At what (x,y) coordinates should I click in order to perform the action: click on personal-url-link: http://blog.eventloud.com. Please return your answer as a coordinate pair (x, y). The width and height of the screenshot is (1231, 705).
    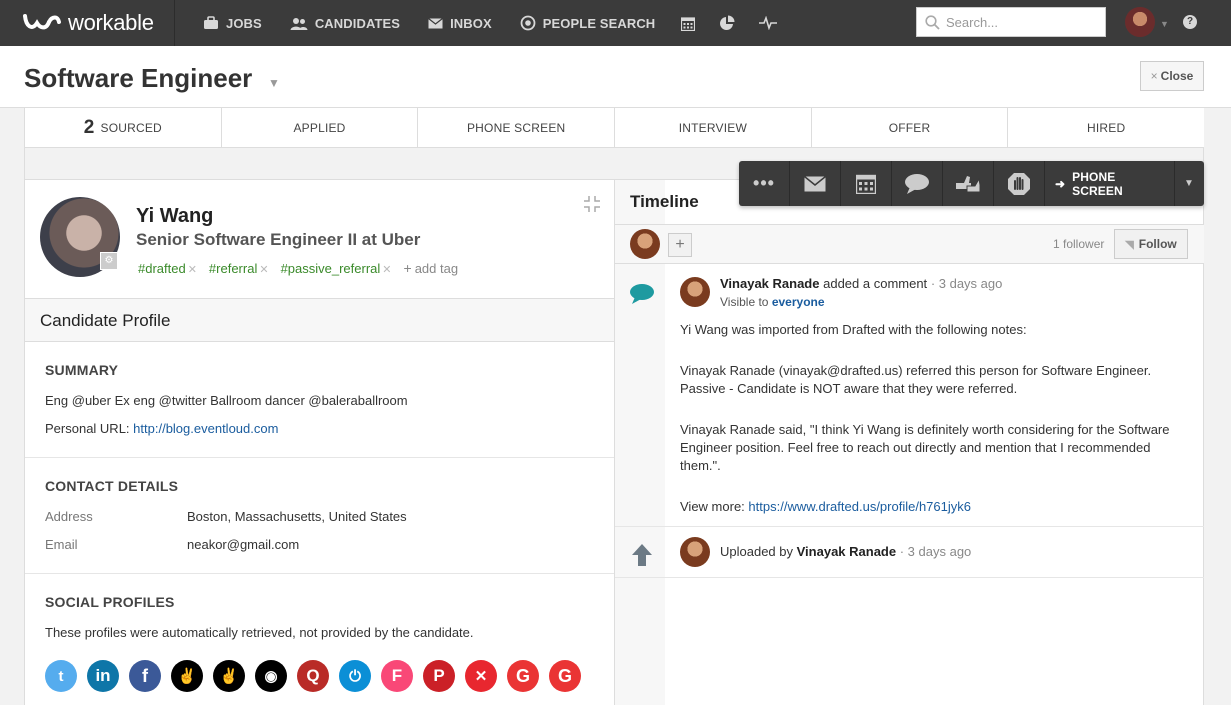
    Looking at the image, I should click on (205, 428).